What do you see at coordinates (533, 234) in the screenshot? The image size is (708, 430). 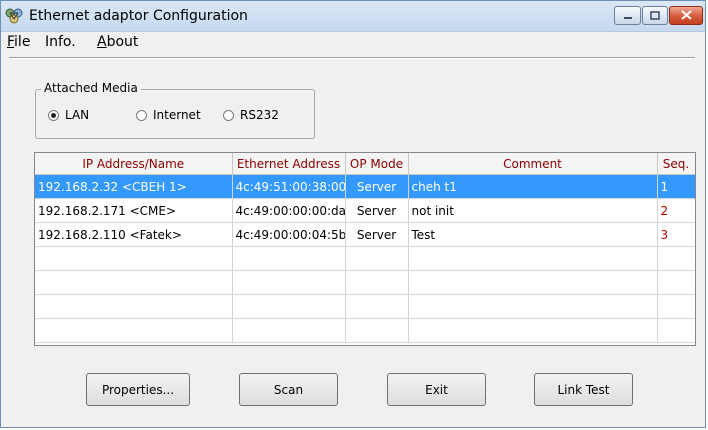 I see `cell-comment: Test` at bounding box center [533, 234].